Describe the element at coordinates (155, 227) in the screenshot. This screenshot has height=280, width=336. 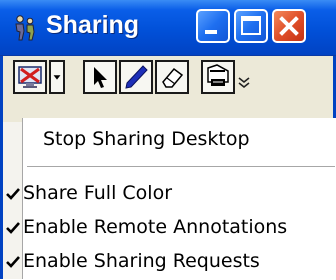
I see `menu-item-label: Enable Remote Annotations` at that location.